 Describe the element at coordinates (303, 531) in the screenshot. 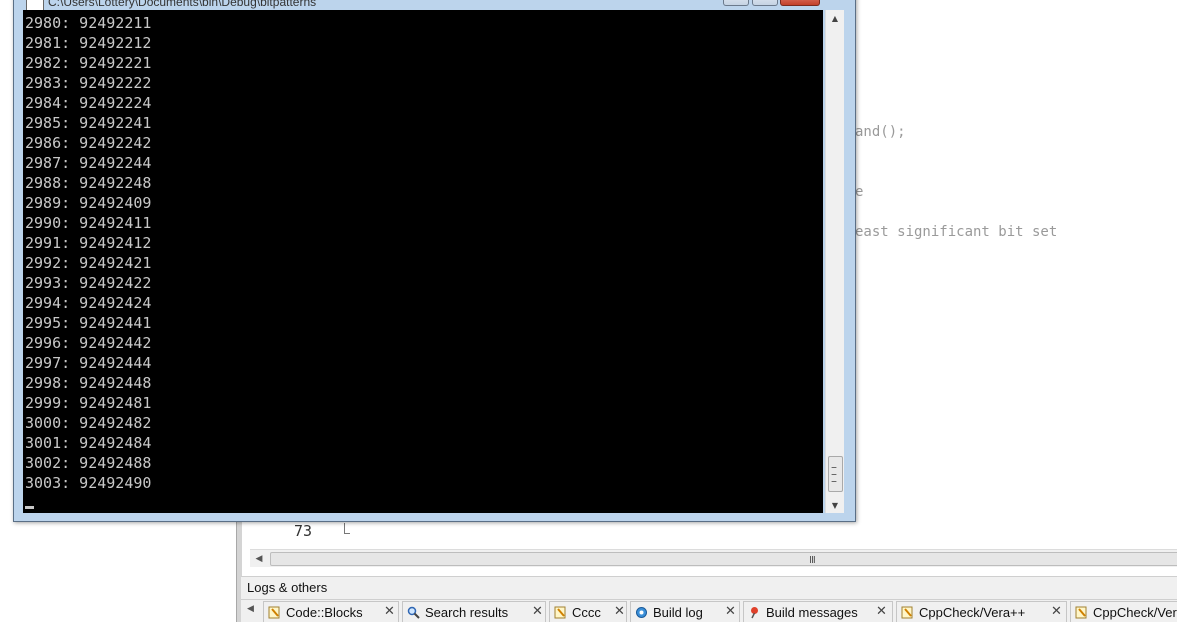

I see `gutter-line-number: 73` at that location.